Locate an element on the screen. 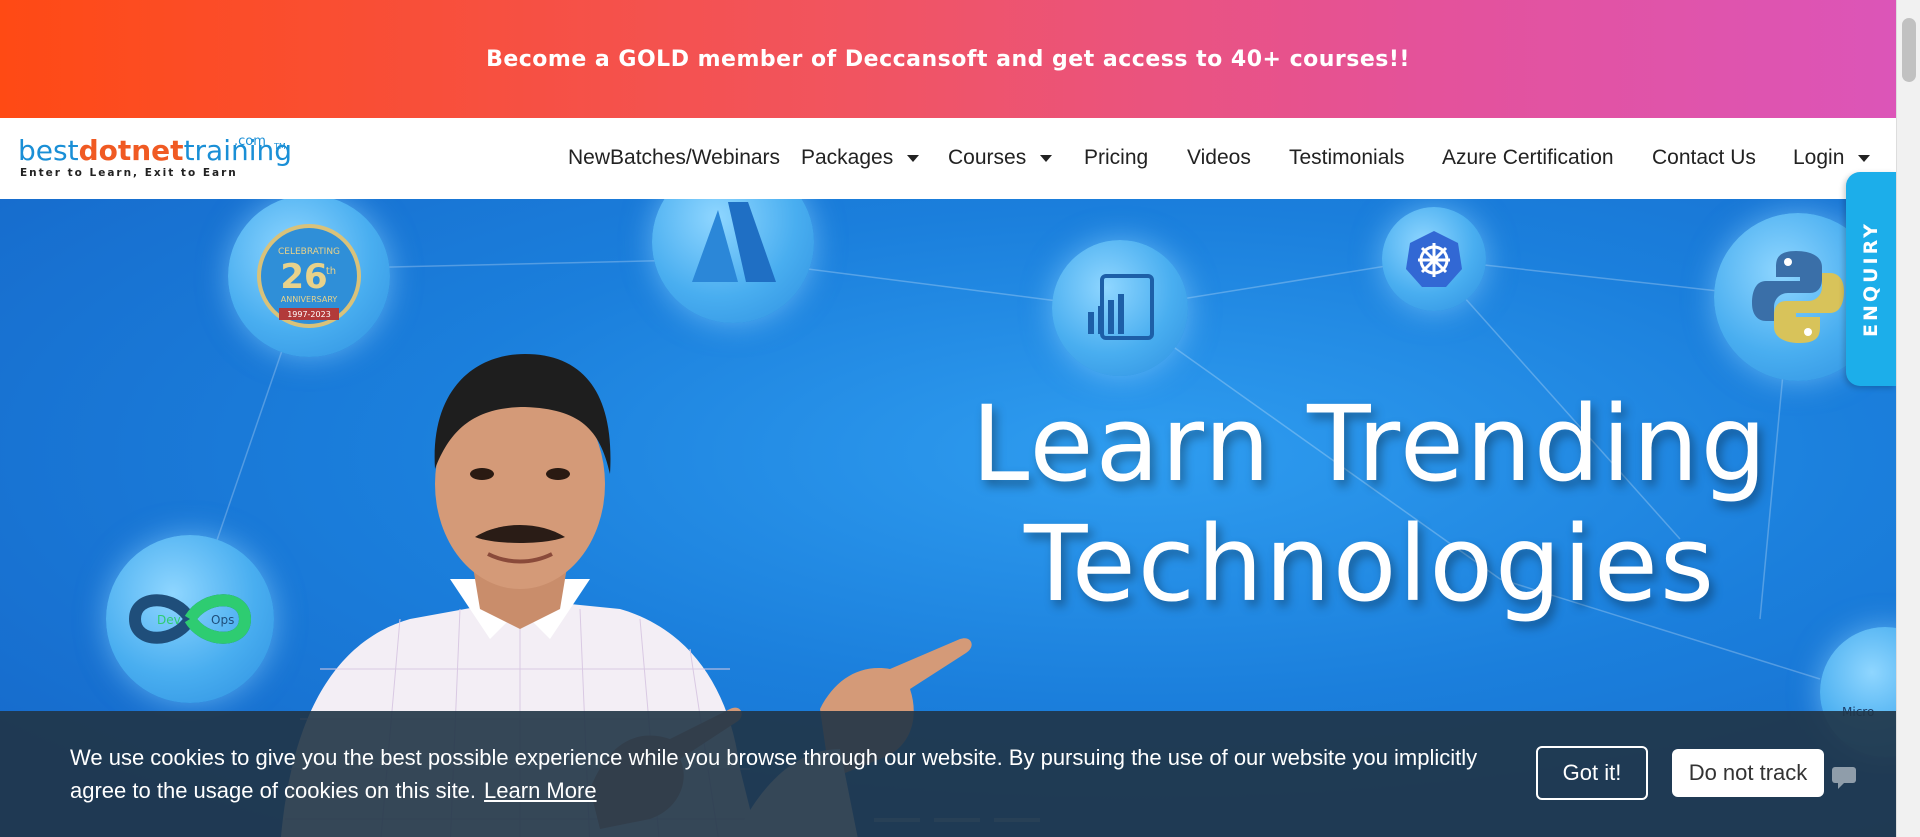 The width and height of the screenshot is (1920, 837). do-not-track-button: Do not track is located at coordinates (1748, 773).